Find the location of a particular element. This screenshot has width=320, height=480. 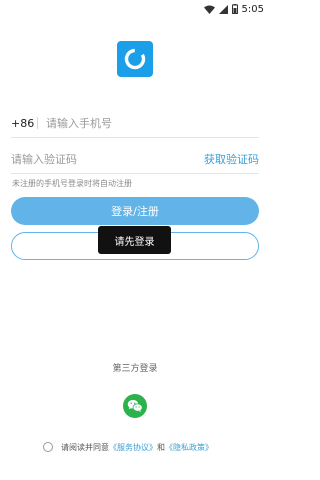

agreement-row: 请阅读并同意 《服务协议》 和 《隐私政策》 is located at coordinates (128, 447).